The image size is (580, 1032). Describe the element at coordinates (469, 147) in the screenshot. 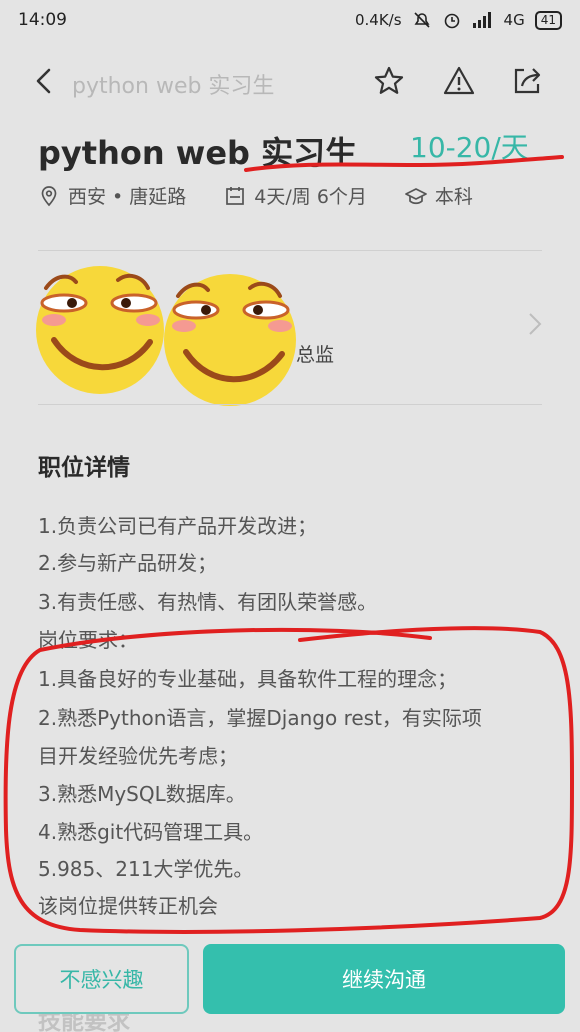

I see `salary: 10-20/天` at that location.